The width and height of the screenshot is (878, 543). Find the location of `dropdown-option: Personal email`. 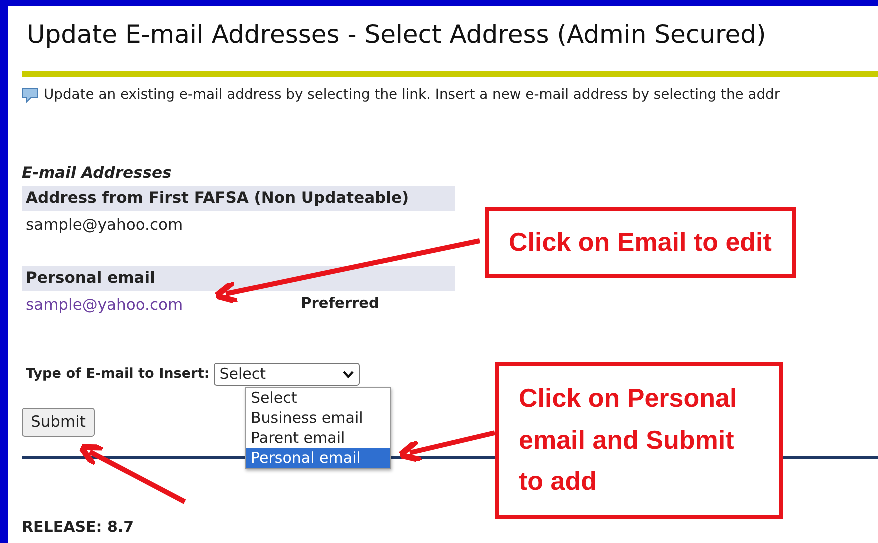

dropdown-option: Personal email is located at coordinates (318, 458).